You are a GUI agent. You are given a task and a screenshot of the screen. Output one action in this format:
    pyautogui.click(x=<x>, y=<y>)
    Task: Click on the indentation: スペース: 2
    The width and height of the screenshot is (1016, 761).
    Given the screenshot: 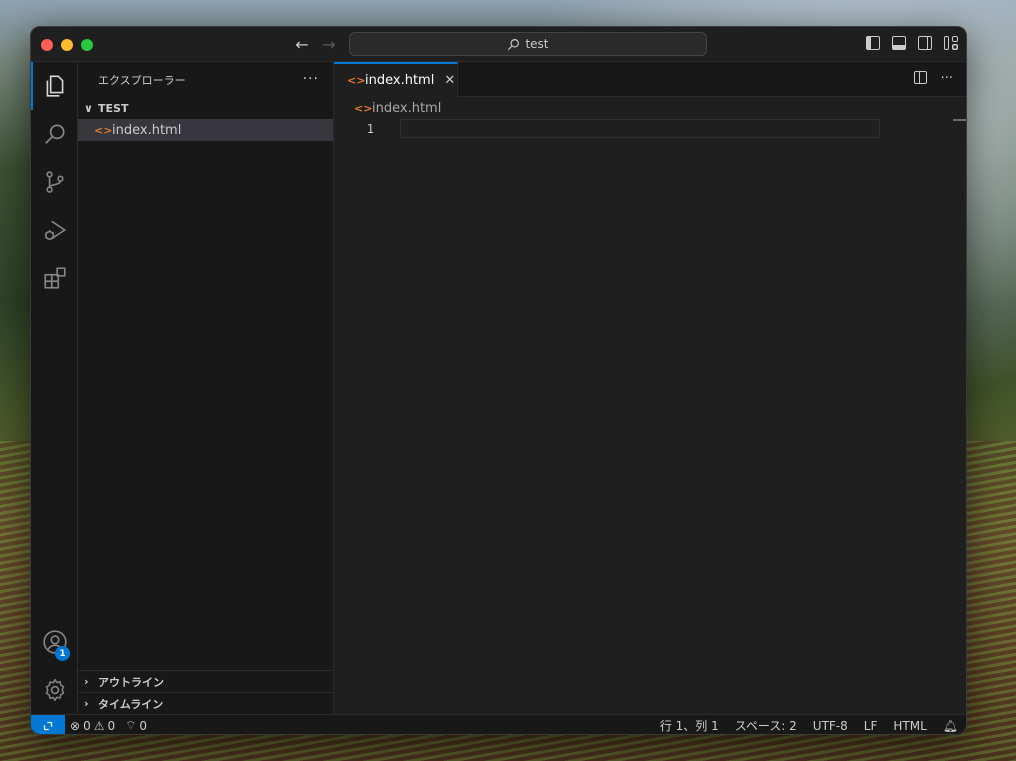 What is the action you would take?
    pyautogui.click(x=766, y=725)
    